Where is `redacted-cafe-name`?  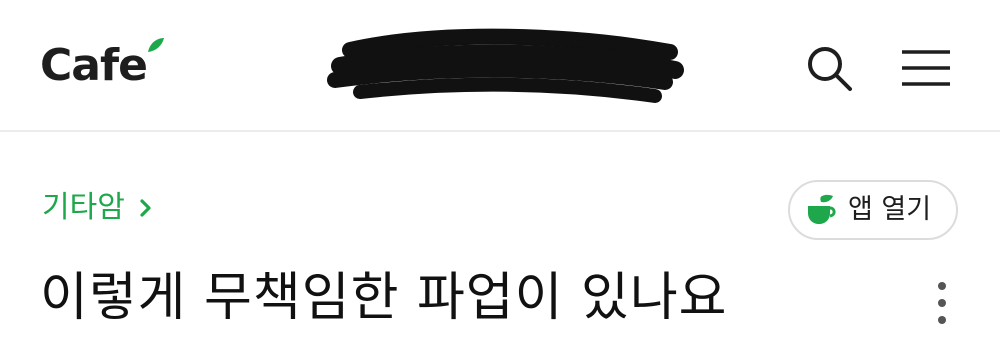 redacted-cafe-name is located at coordinates (505, 65).